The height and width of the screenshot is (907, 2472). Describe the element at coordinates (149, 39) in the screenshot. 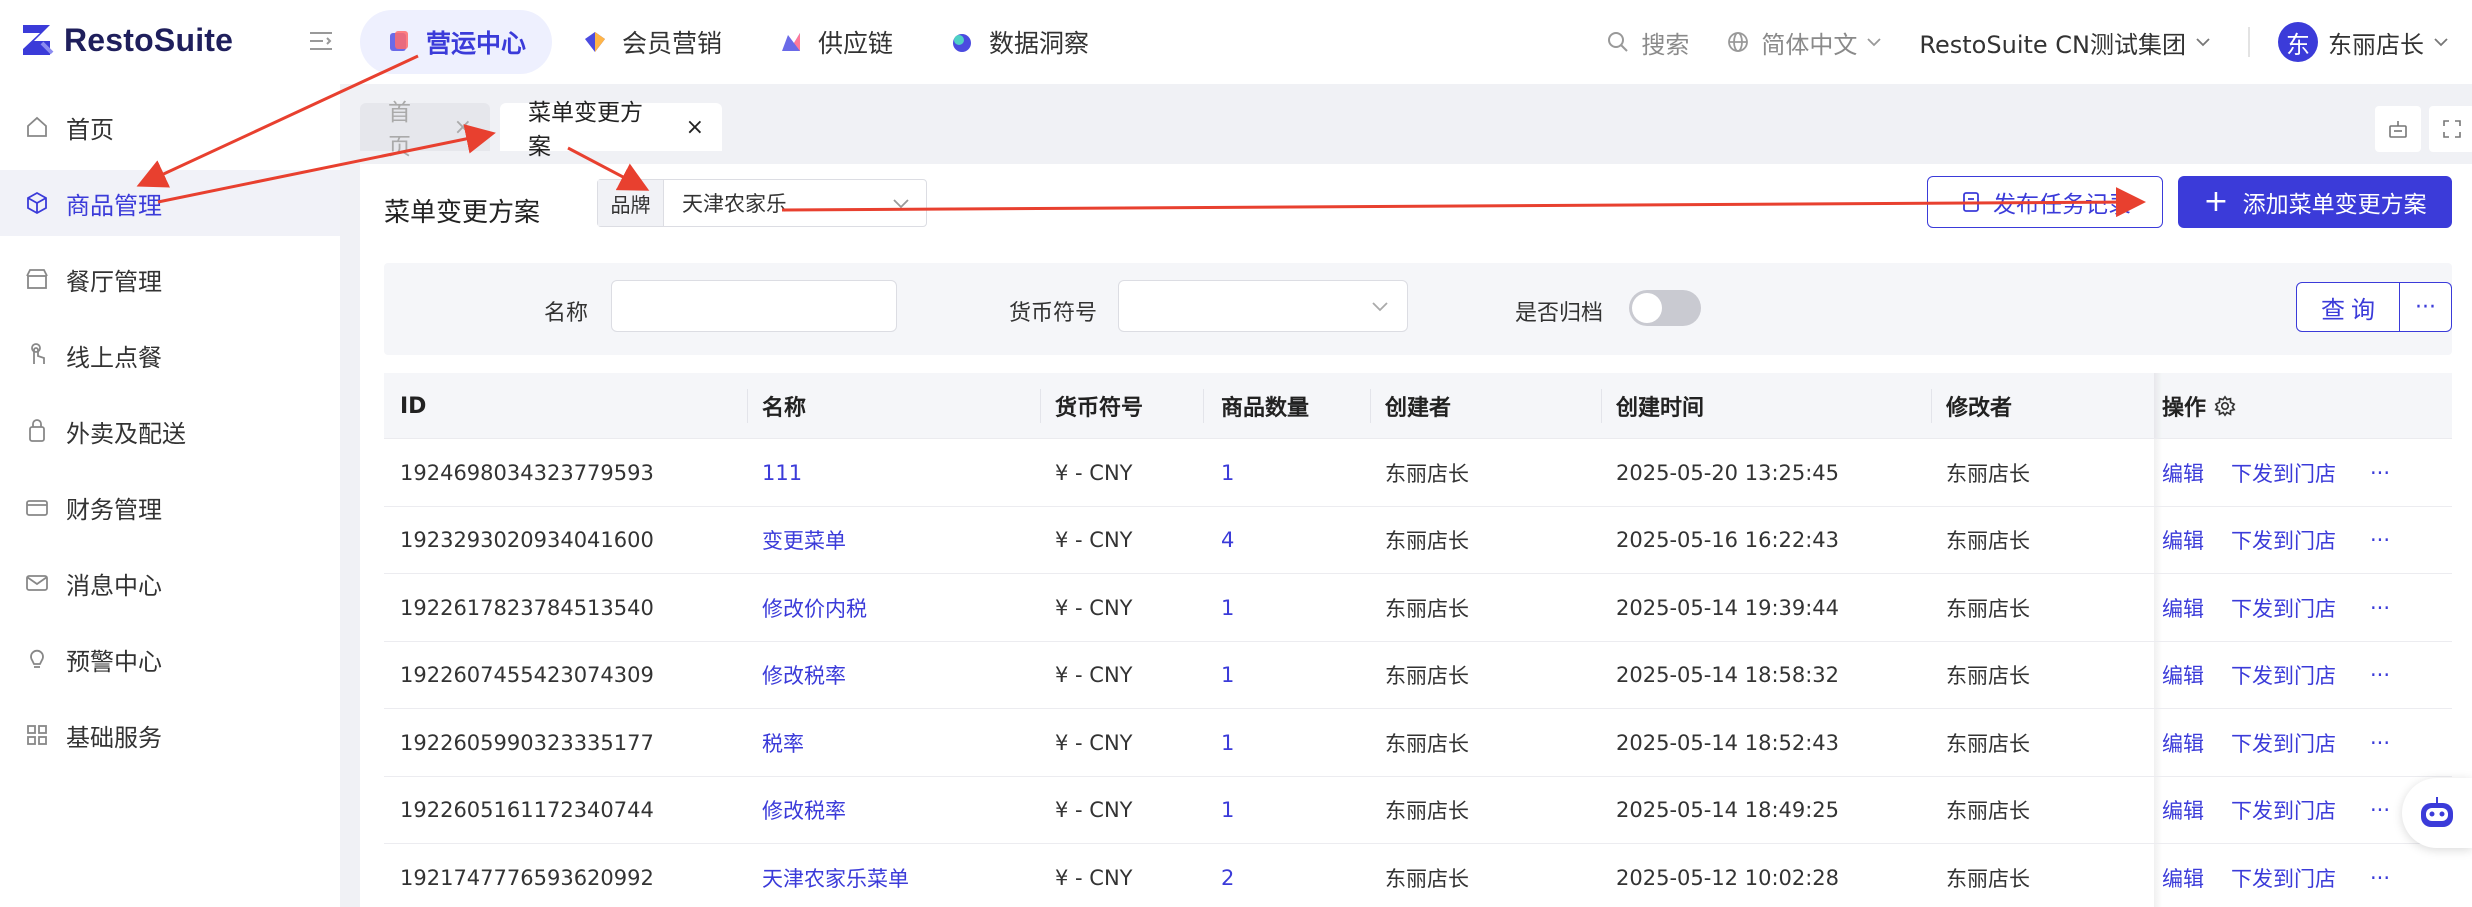

I see `app-name: RestoSuite` at that location.